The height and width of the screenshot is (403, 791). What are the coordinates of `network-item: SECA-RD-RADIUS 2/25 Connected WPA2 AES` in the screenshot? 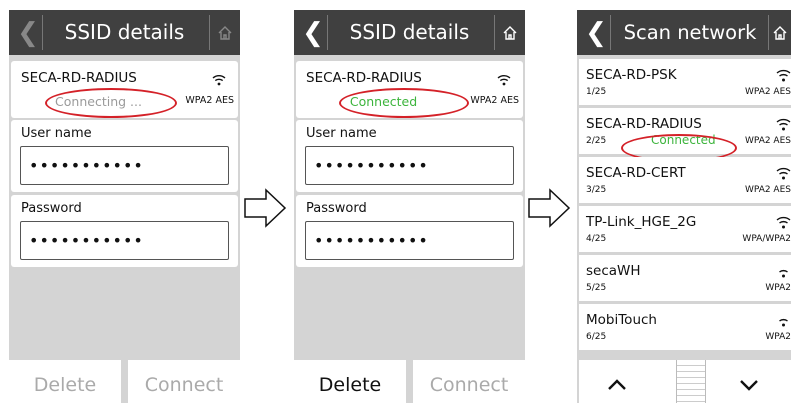 It's located at (685, 131).